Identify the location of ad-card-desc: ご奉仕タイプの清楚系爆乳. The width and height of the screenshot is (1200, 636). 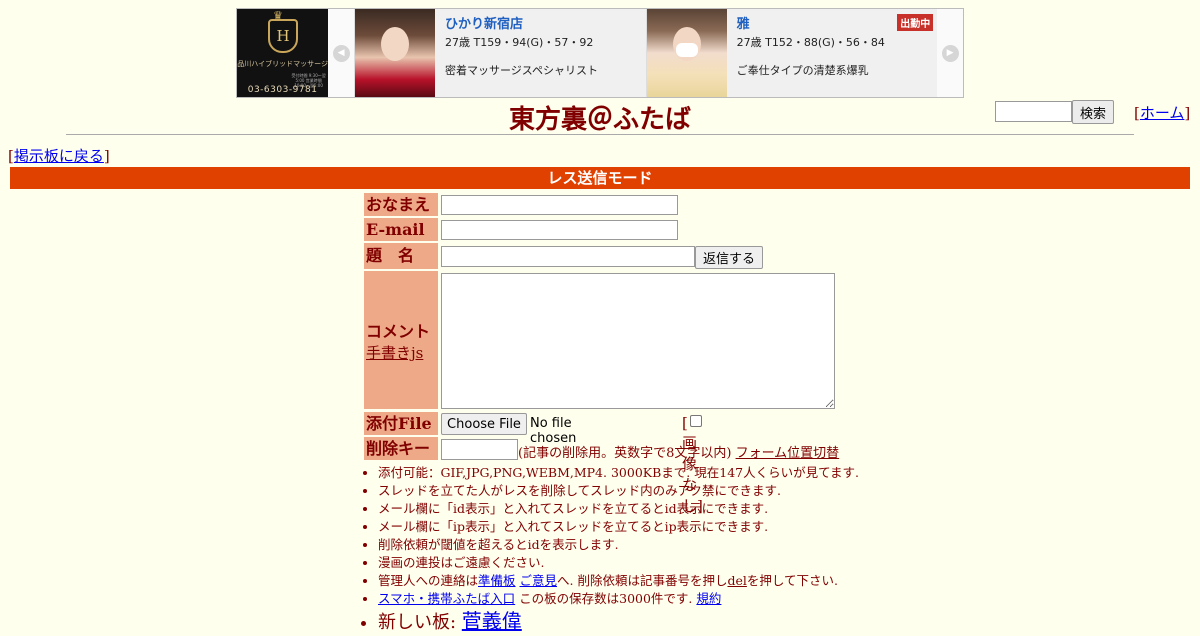
(802, 70).